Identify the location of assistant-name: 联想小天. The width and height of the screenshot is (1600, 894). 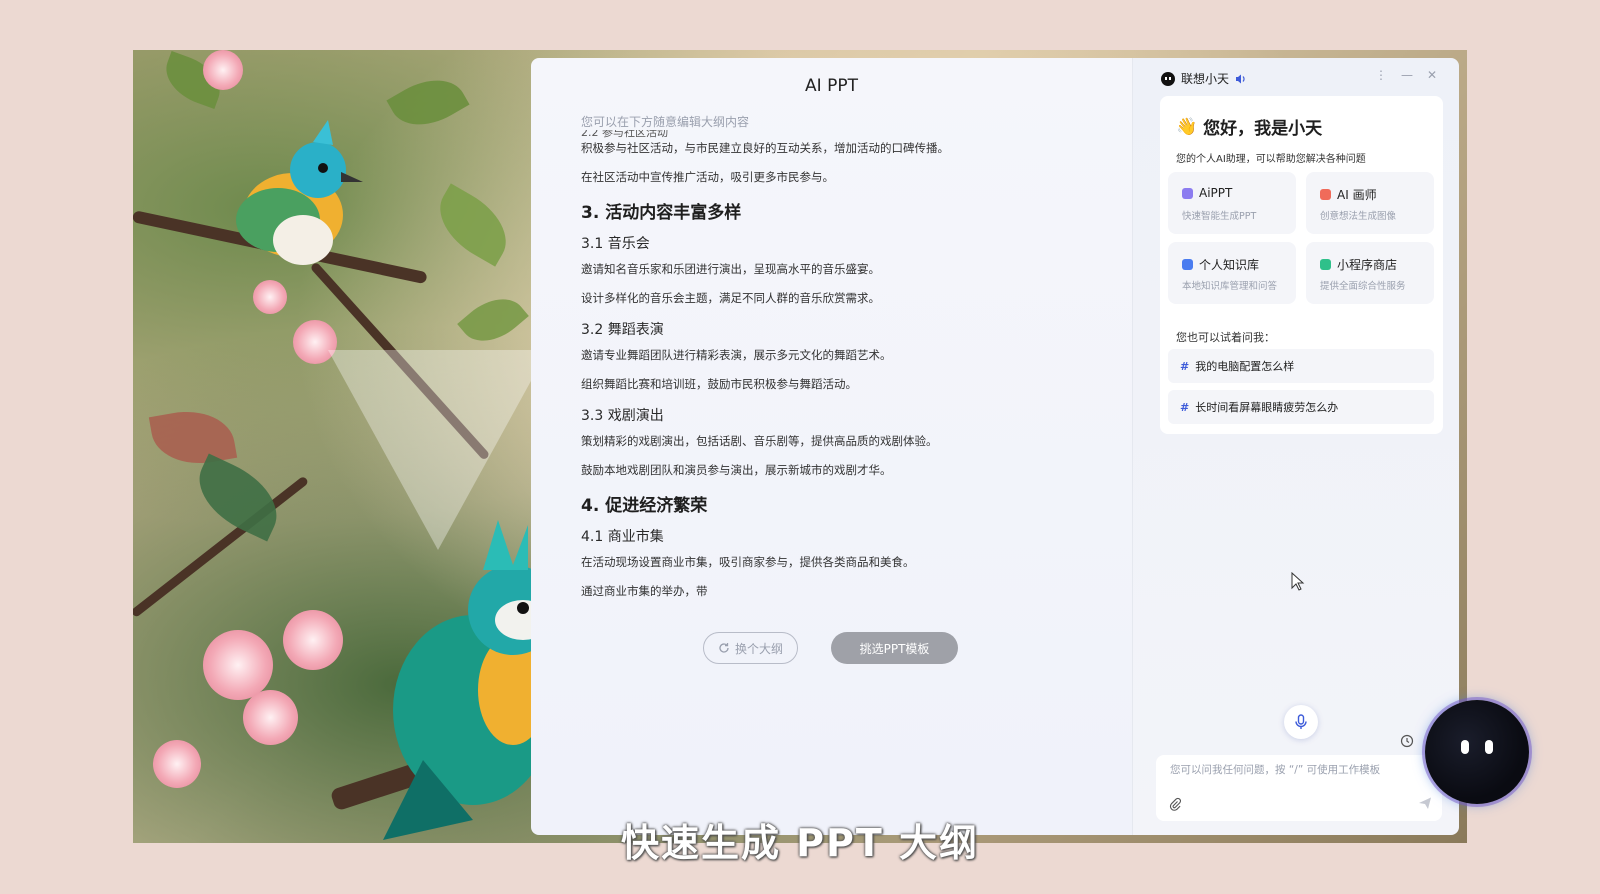
(1205, 79).